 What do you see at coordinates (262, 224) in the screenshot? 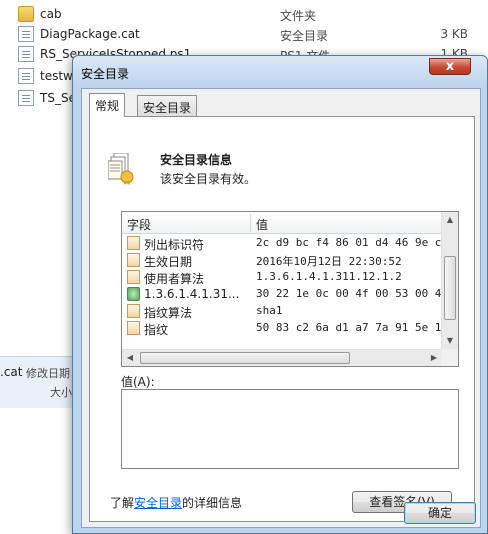
I see `column-value: 值` at bounding box center [262, 224].